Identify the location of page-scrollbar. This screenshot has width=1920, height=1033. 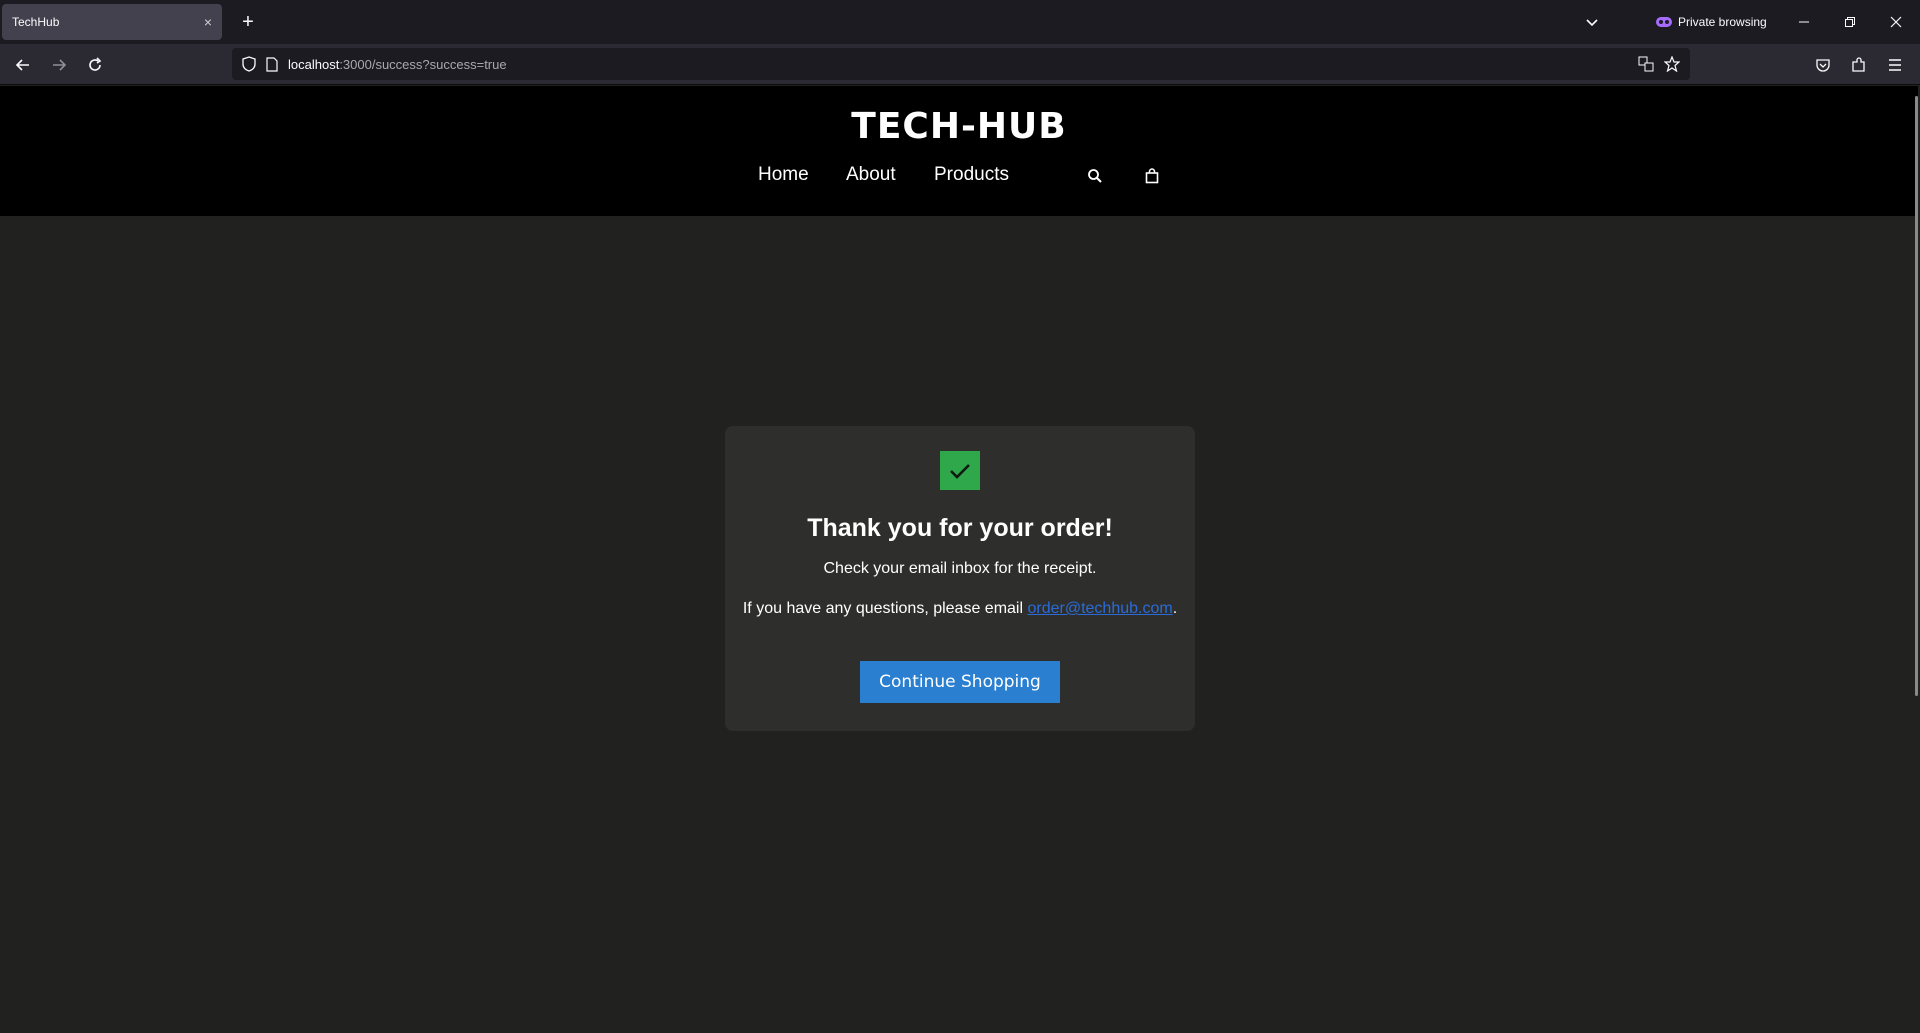
(1916, 396).